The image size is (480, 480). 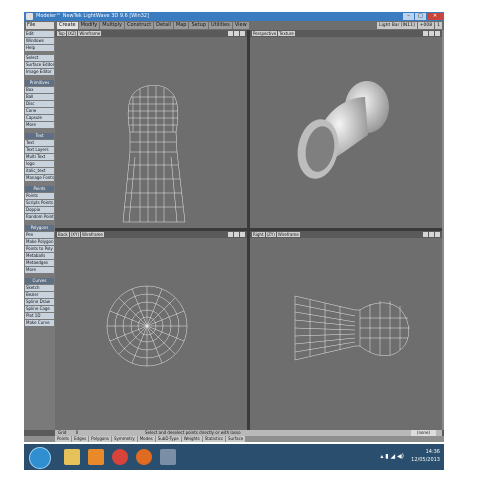 I want to click on tab-multiply: Multiply, so click(x=112, y=25).